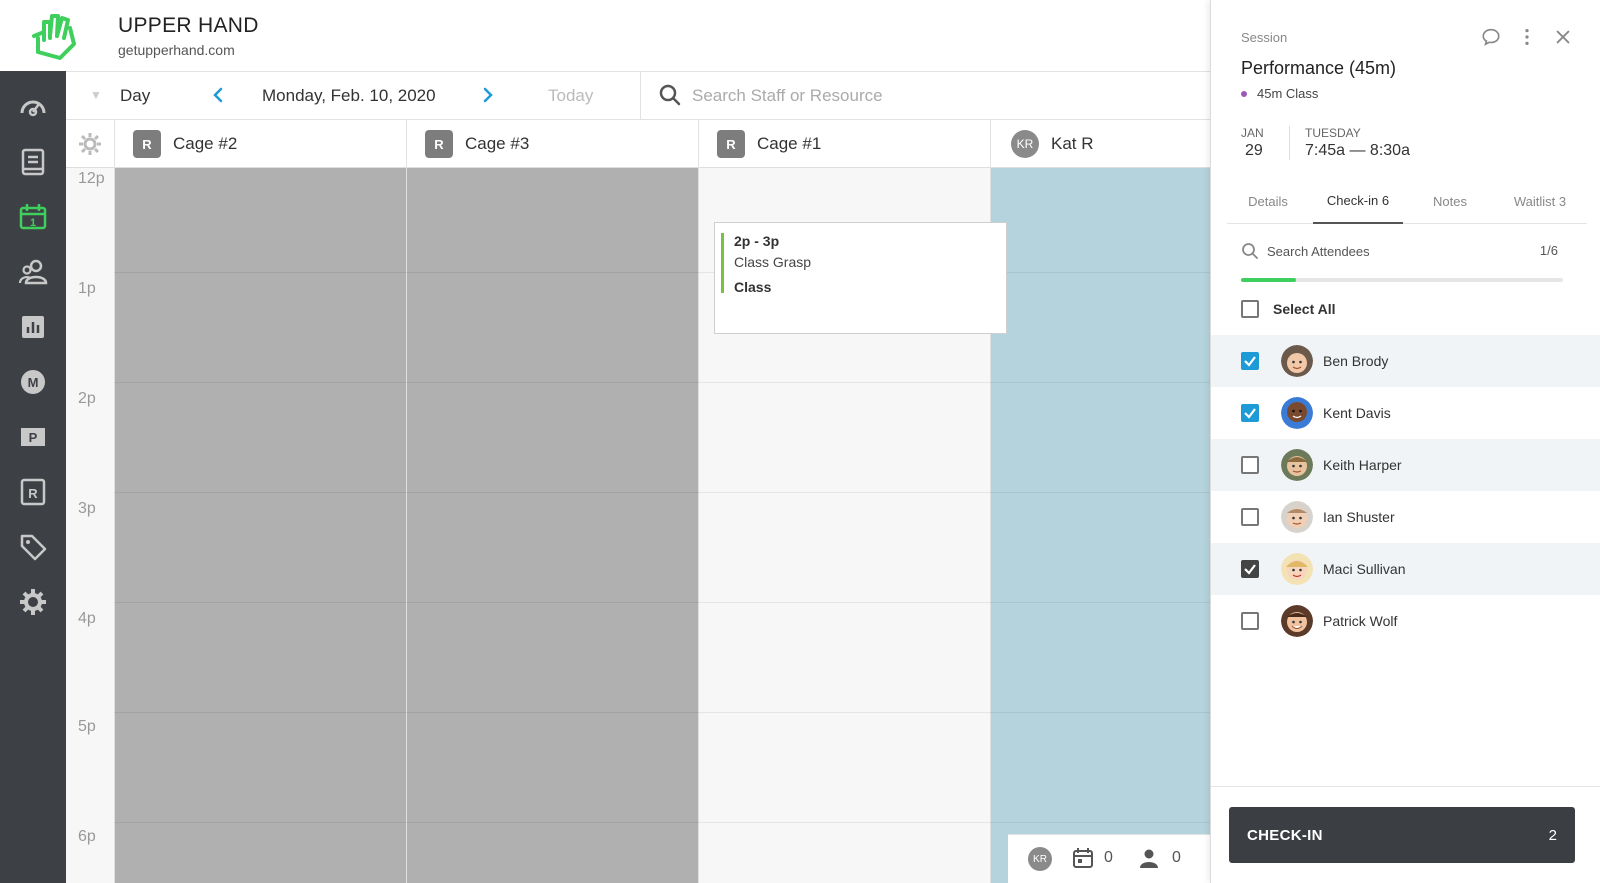 The width and height of the screenshot is (1600, 883). What do you see at coordinates (1548, 250) in the screenshot?
I see `checked-in-count: 1/6` at bounding box center [1548, 250].